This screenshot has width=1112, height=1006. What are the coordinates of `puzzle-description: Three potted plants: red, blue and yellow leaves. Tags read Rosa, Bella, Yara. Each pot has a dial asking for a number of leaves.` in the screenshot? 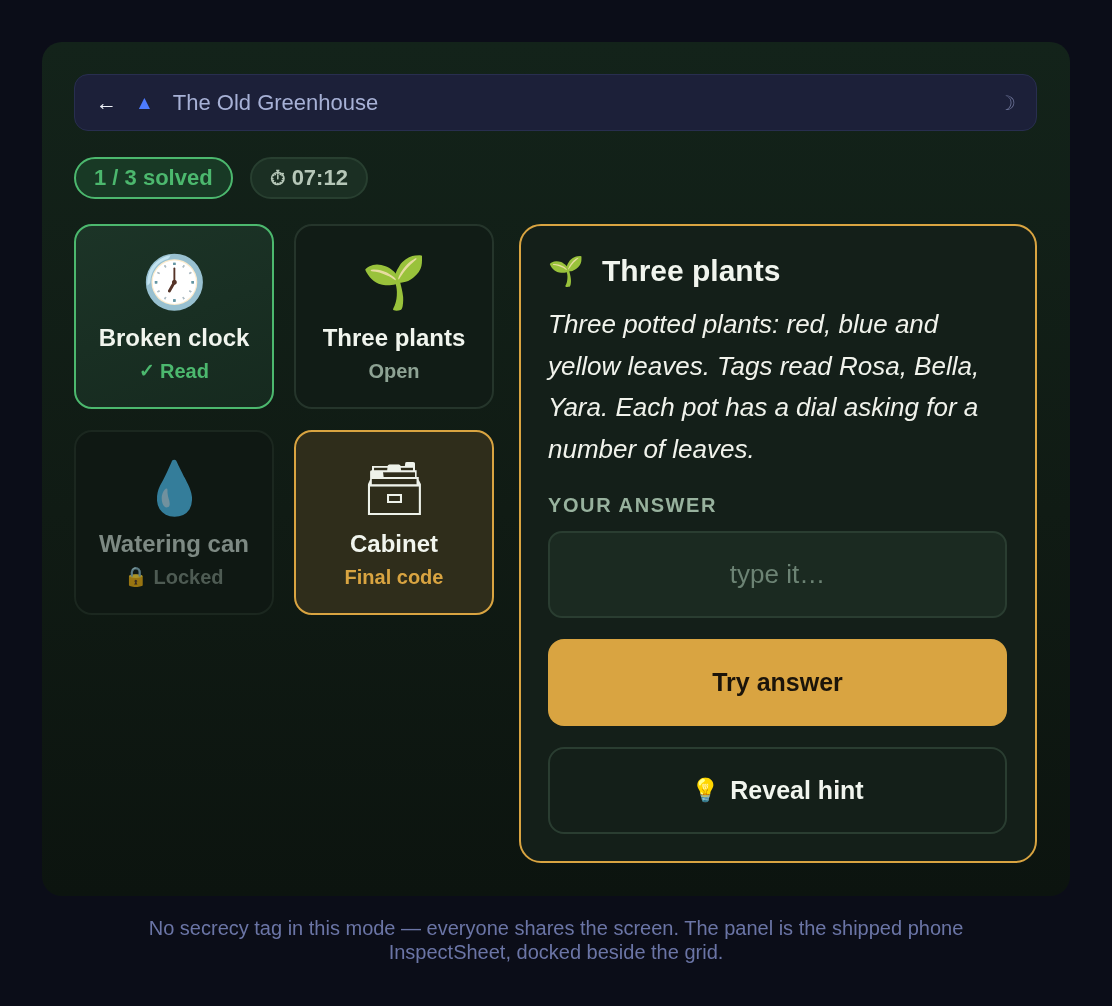 It's located at (764, 387).